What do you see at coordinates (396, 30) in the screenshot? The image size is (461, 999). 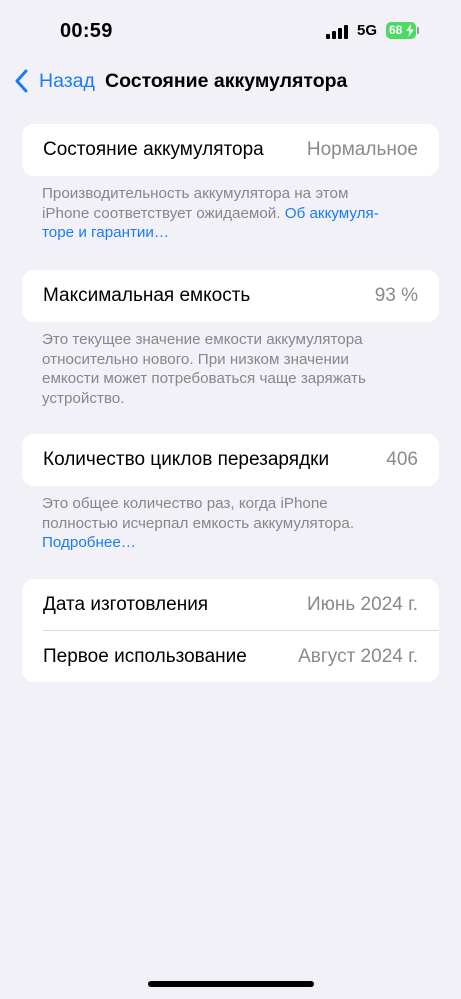 I see `battery-level: 68` at bounding box center [396, 30].